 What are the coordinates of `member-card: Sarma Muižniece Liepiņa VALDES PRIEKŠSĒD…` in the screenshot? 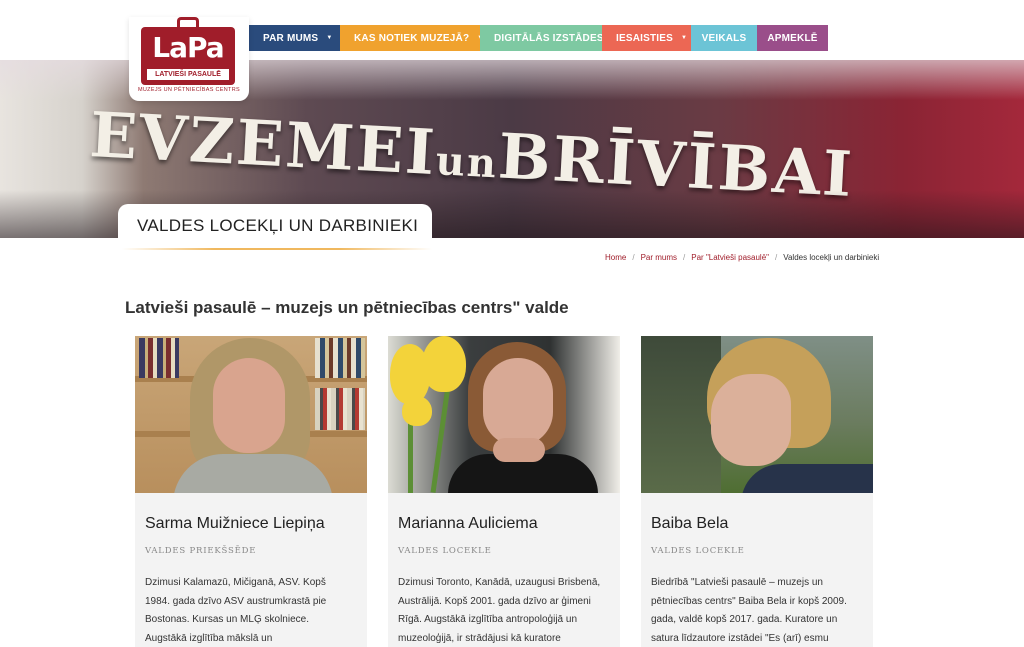 It's located at (251, 491).